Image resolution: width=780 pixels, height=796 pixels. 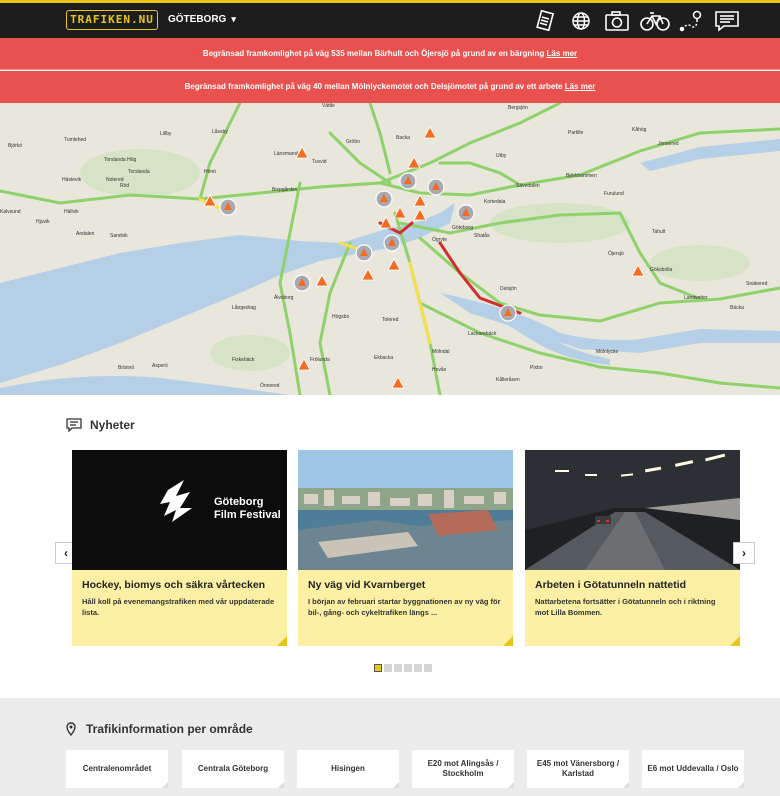 What do you see at coordinates (160, 366) in the screenshot?
I see `svg-text: Asperö` at bounding box center [160, 366].